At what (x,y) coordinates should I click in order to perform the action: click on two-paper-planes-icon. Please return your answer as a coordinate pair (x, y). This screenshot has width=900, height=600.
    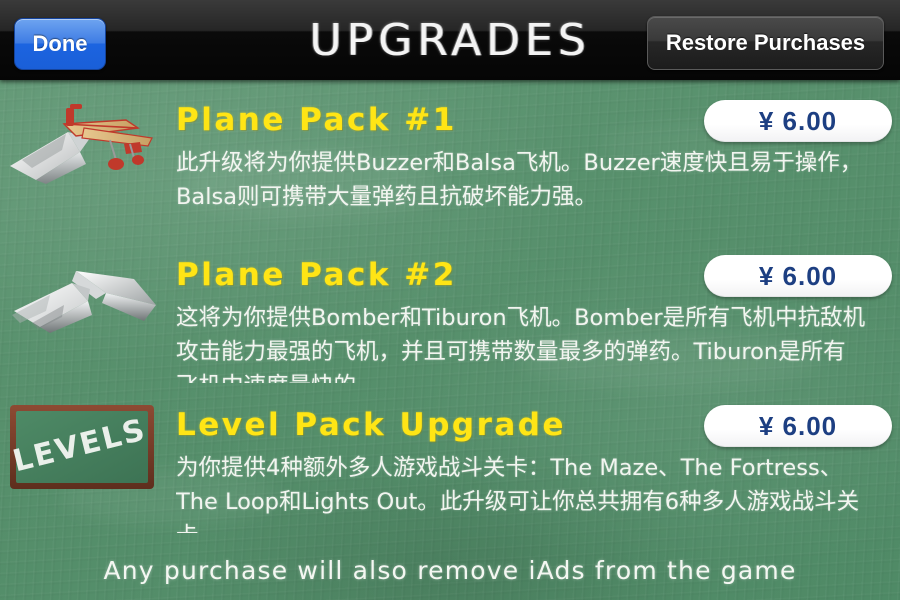
    Looking at the image, I should click on (86, 299).